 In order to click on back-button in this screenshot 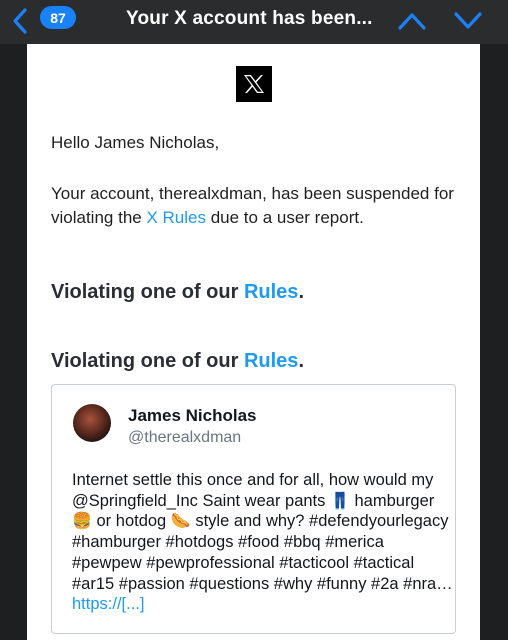, I will do `click(20, 21)`.